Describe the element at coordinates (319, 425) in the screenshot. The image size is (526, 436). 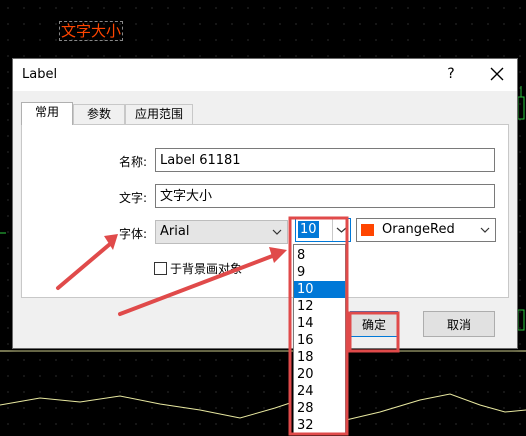
I see `font-size-option: 32` at that location.